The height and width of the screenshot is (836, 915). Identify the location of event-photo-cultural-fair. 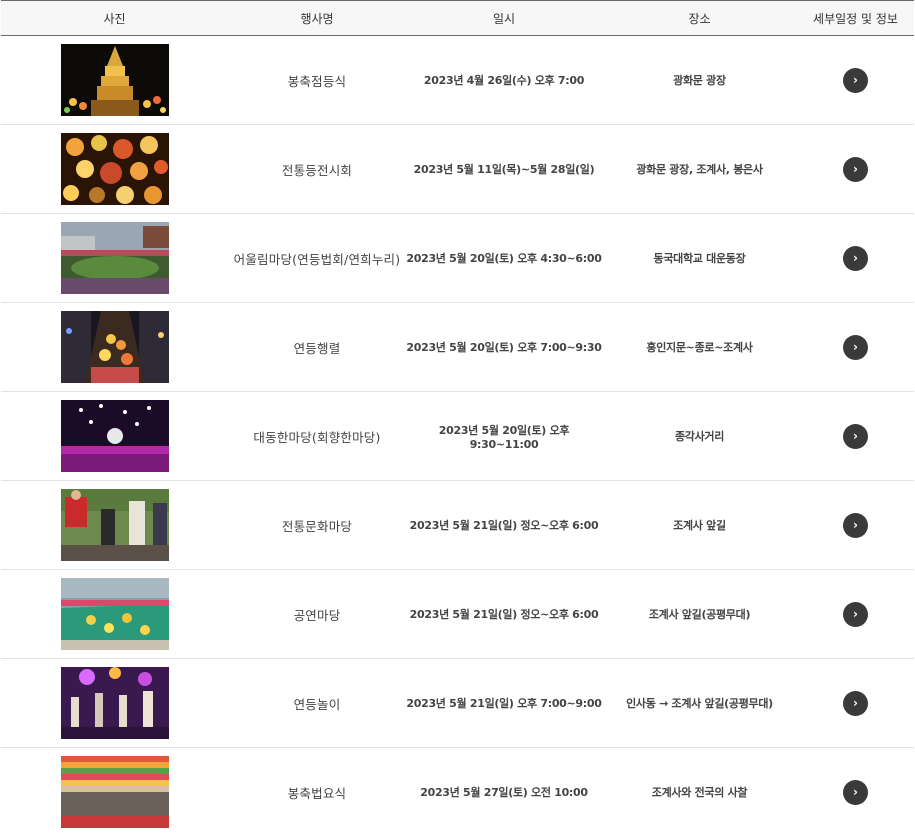
(115, 525).